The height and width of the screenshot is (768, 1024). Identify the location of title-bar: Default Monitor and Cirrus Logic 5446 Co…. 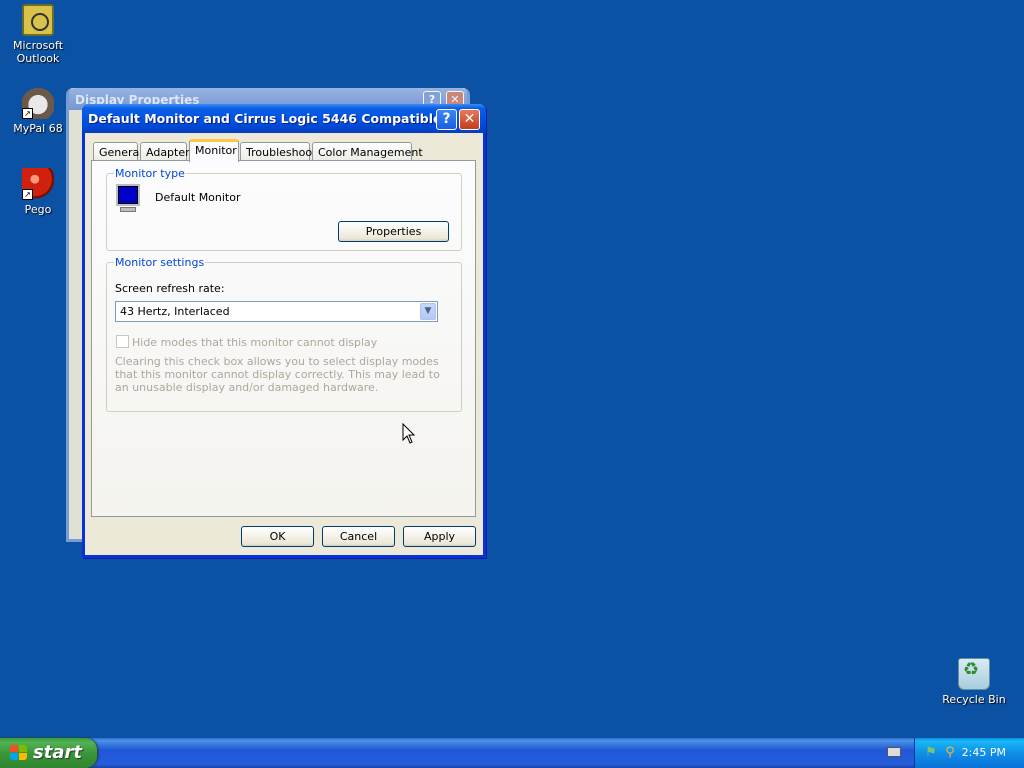
(284, 118).